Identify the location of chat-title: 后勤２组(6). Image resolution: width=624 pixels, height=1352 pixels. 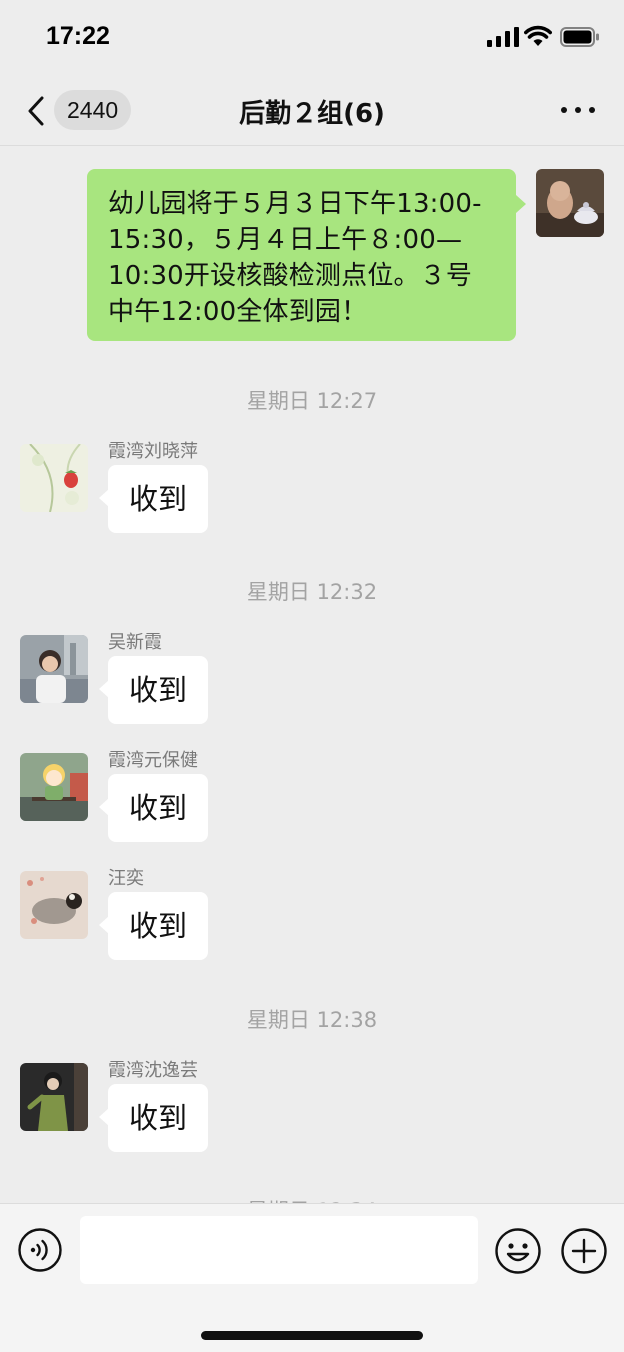
(312, 114).